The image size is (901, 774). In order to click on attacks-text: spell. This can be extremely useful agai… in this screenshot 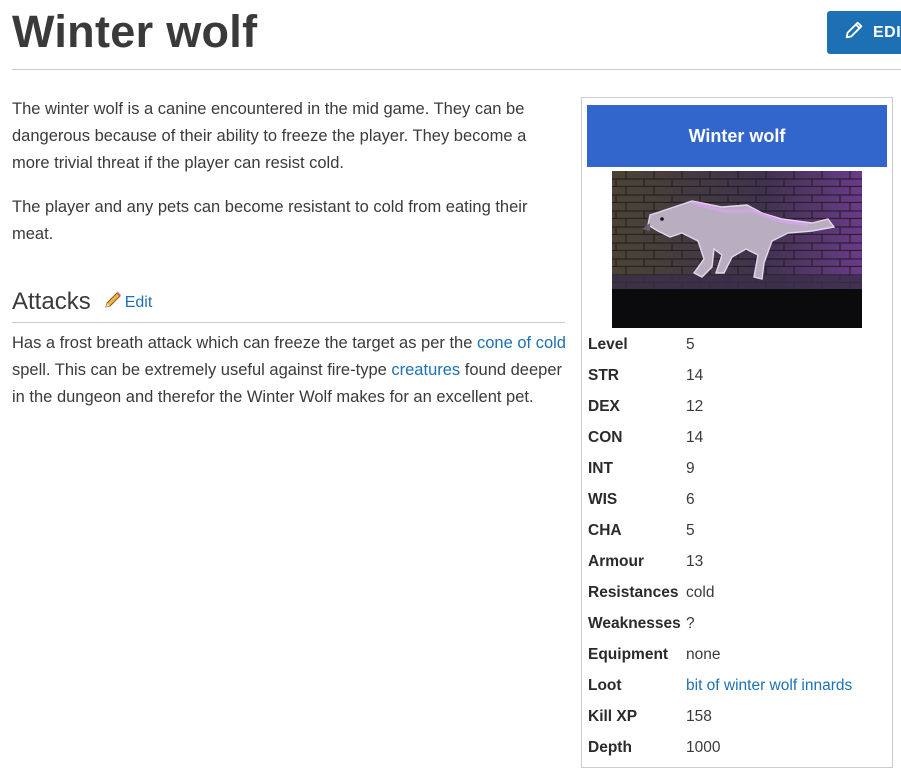, I will do `click(202, 370)`.